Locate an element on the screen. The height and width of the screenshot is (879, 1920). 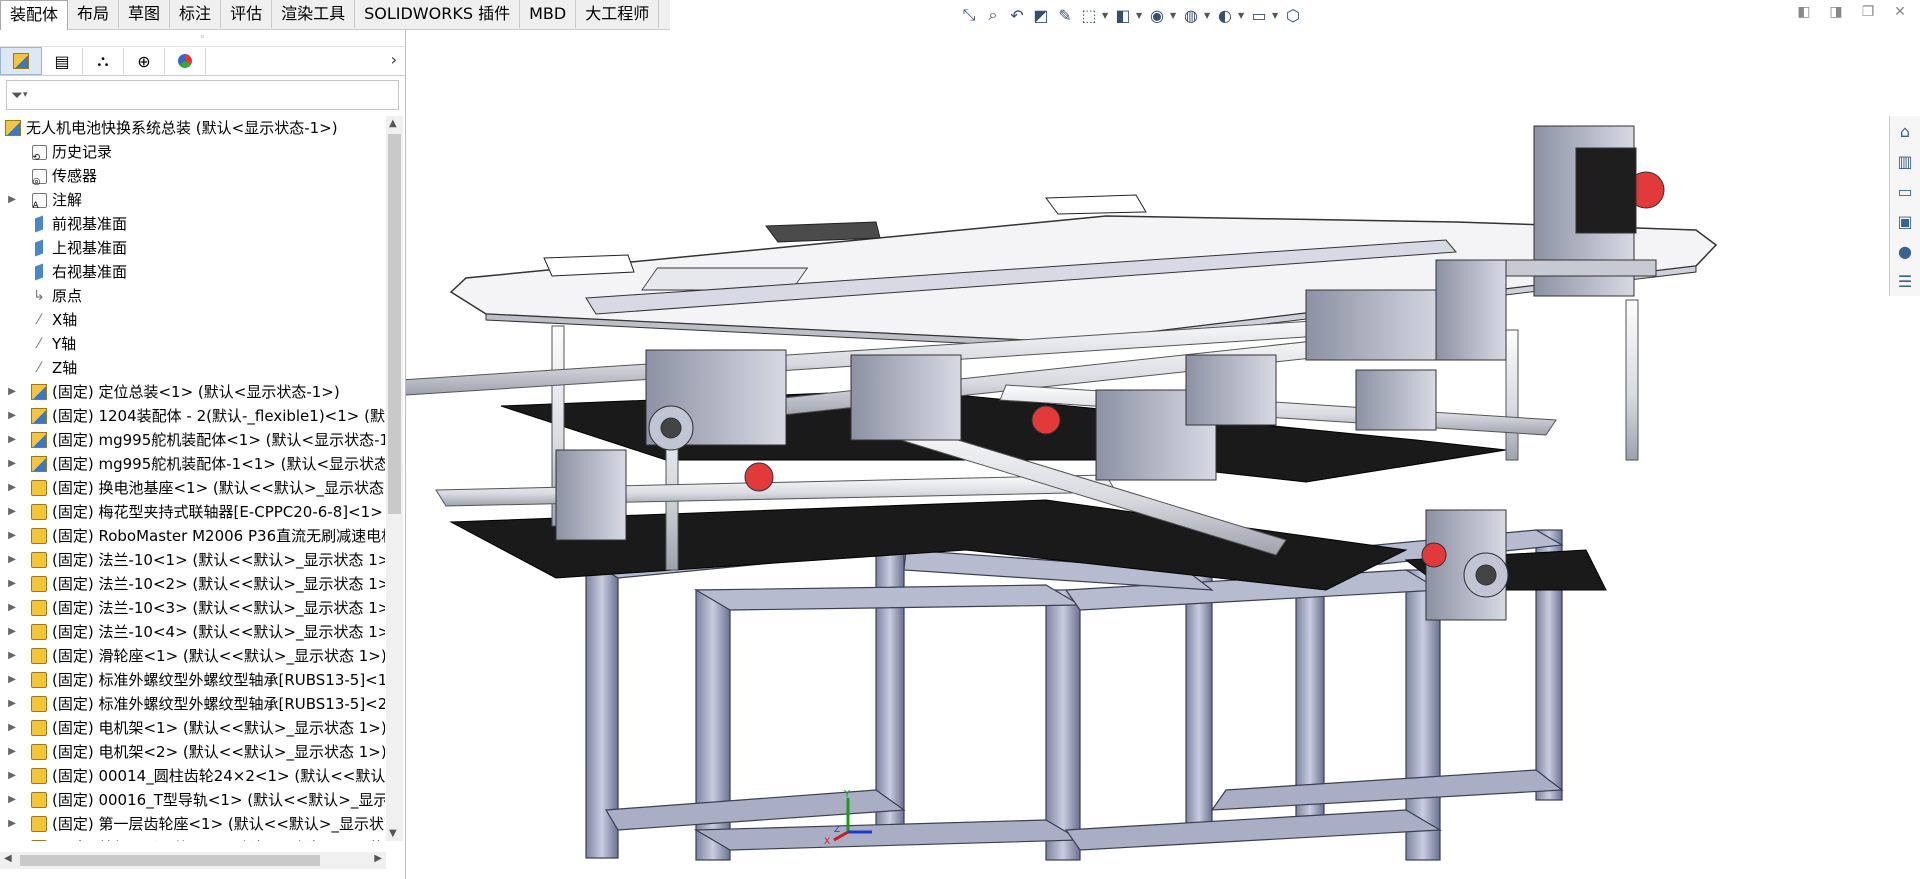
tree-item: 上视基准面 is located at coordinates (192, 248).